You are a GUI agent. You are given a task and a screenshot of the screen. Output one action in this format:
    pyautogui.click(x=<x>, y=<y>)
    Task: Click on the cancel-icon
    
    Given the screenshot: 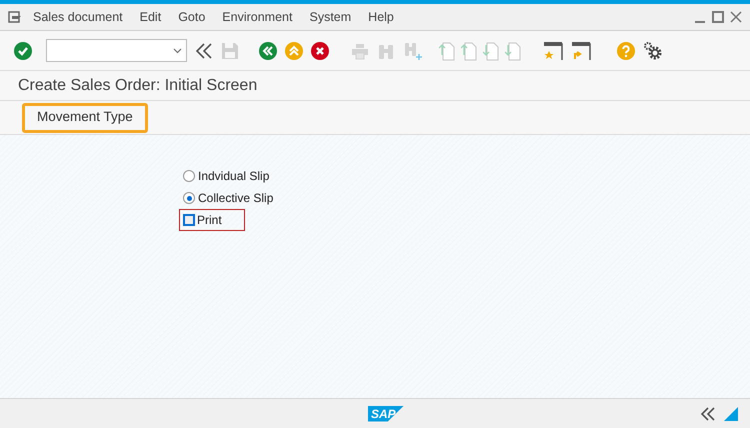 What is the action you would take?
    pyautogui.click(x=320, y=51)
    